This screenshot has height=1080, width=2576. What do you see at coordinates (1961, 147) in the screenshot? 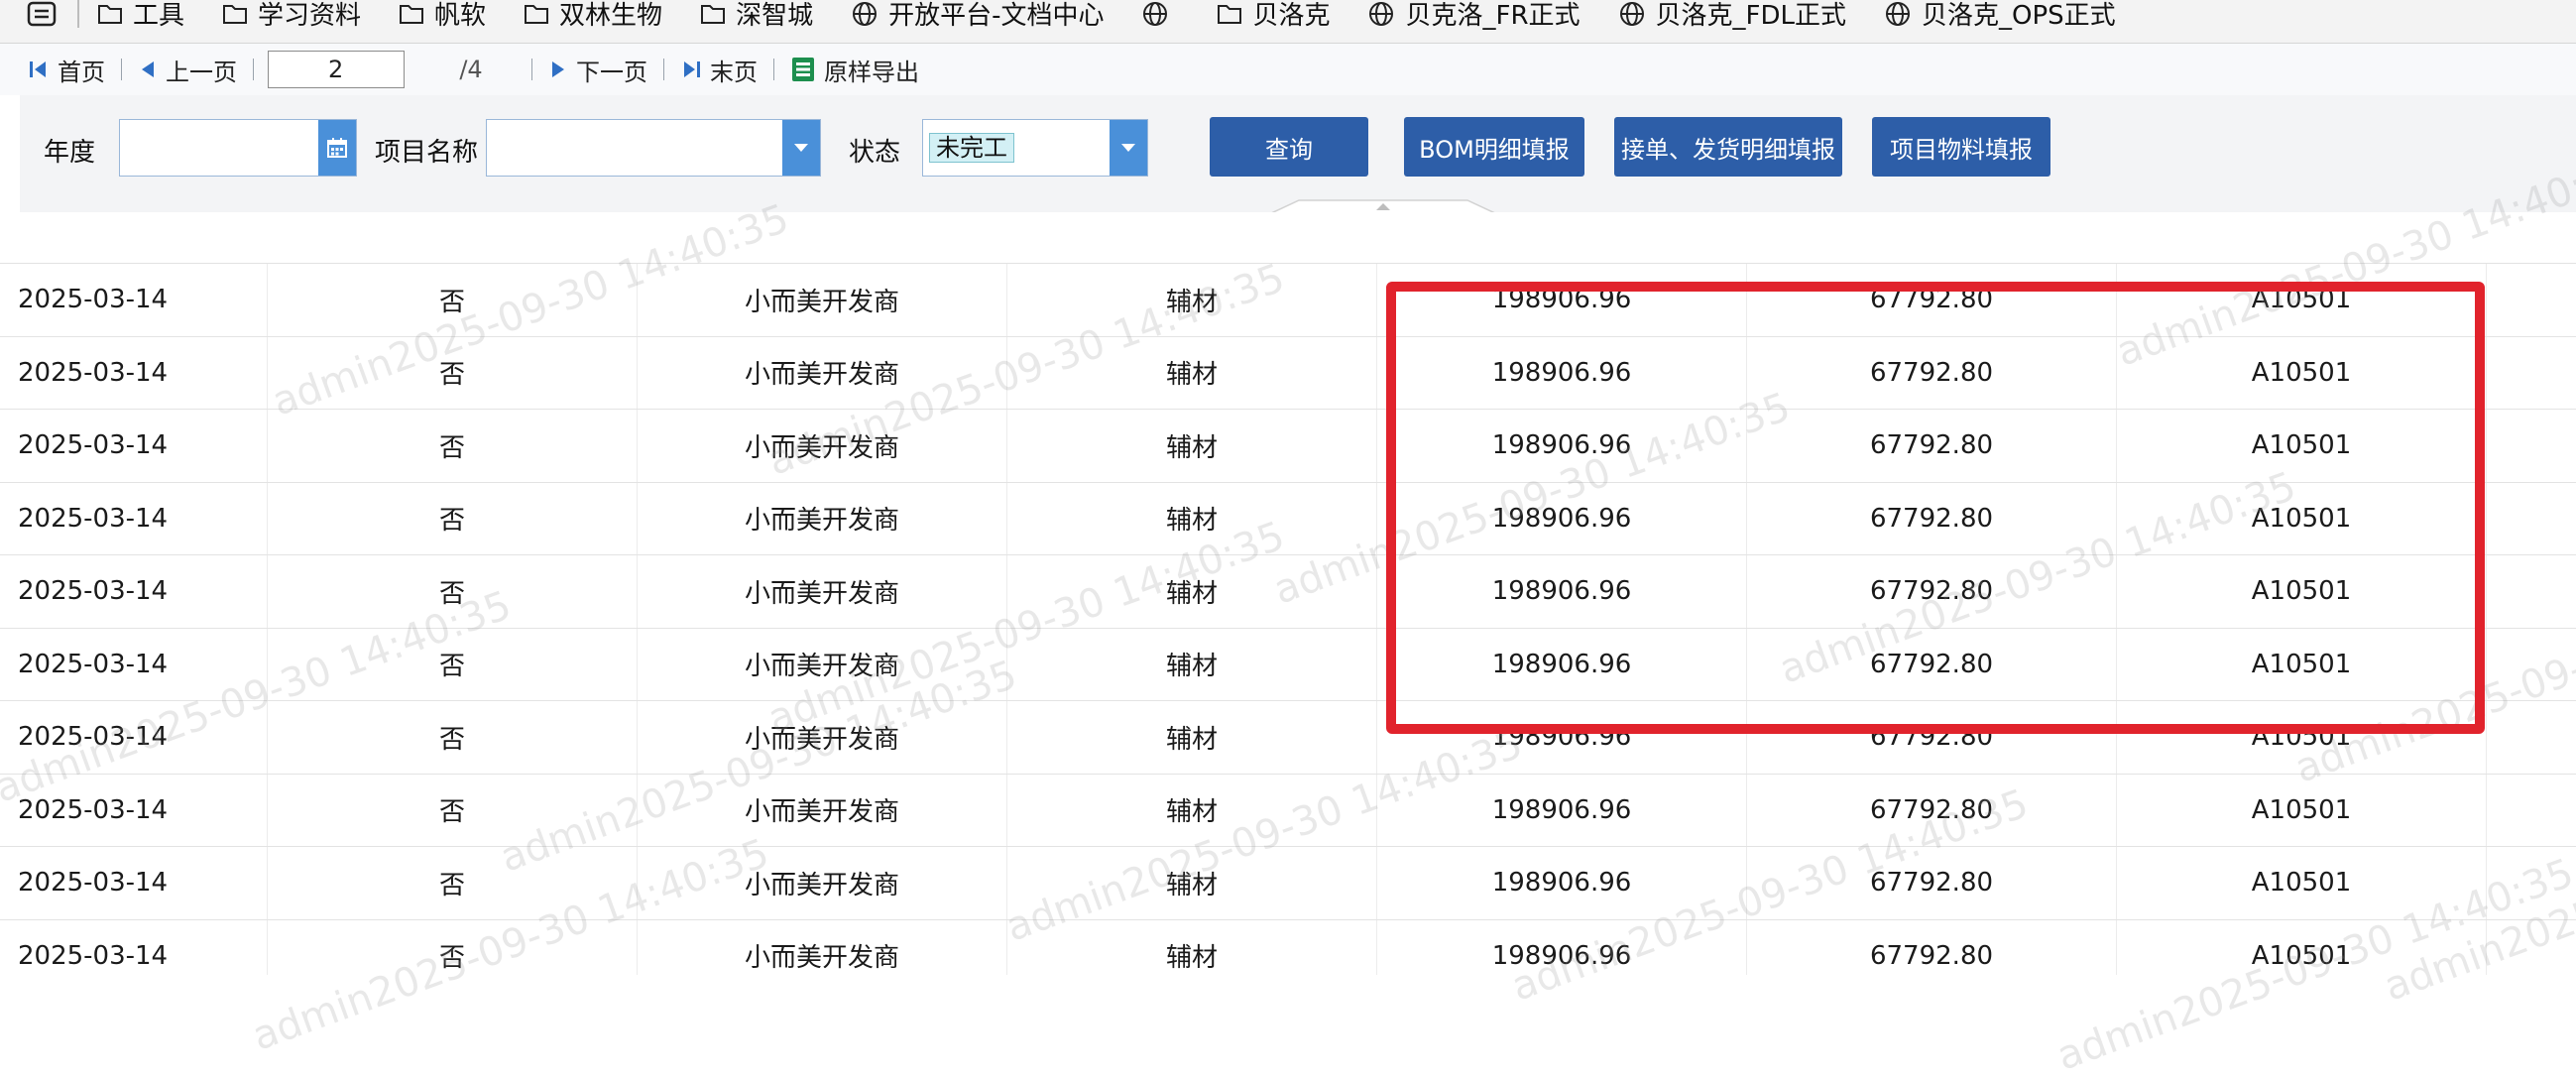
I see `project-material-button: 项目物料填报` at bounding box center [1961, 147].